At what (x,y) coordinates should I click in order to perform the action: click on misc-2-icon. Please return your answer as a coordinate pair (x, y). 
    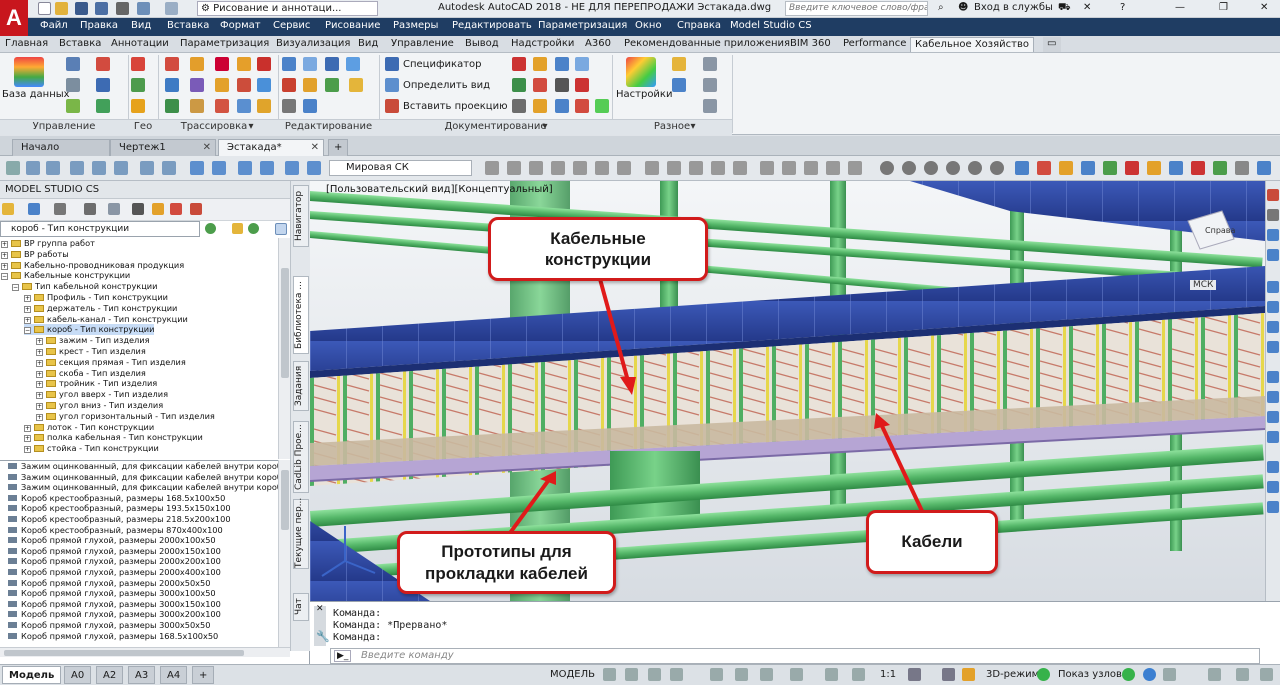
    Looking at the image, I should click on (679, 85).